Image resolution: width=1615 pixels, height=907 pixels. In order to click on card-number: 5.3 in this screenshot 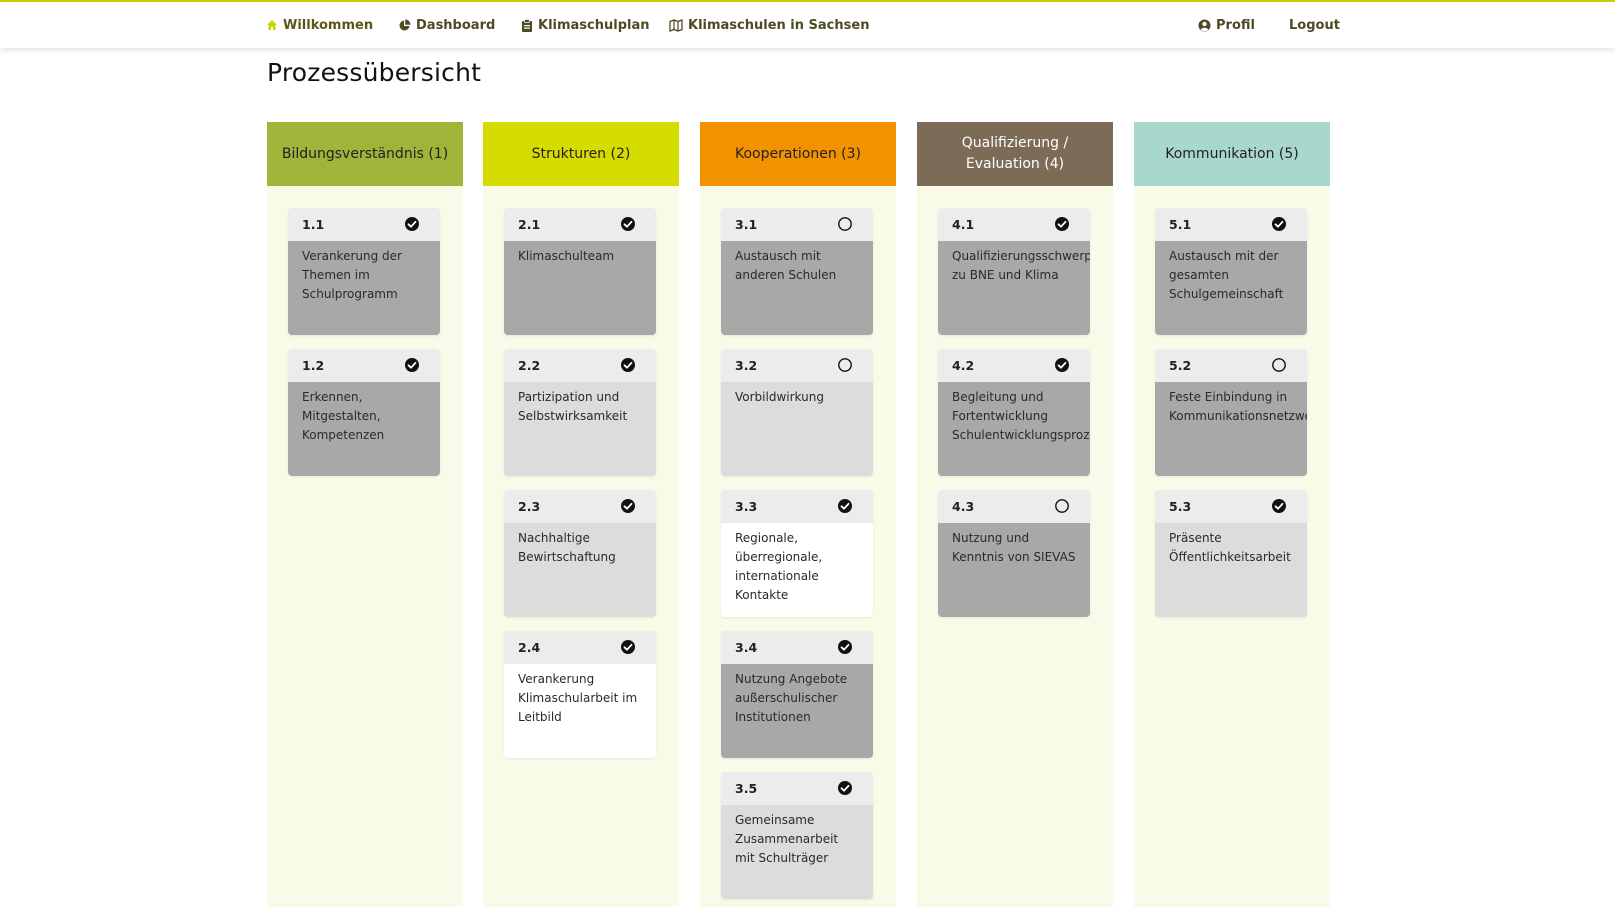, I will do `click(1180, 506)`.